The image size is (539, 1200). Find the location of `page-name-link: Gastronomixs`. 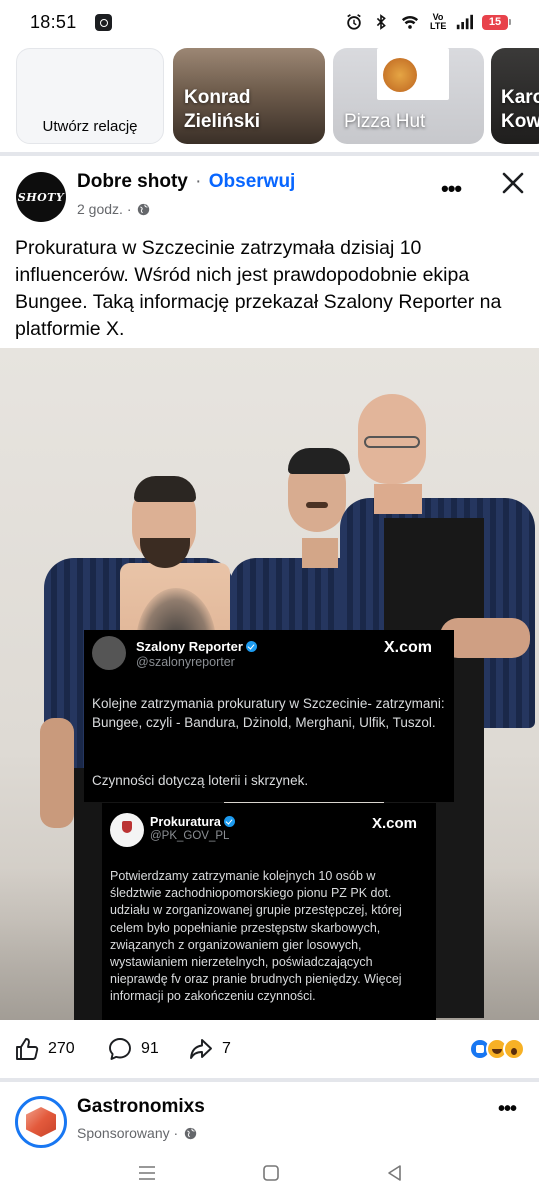

page-name-link: Gastronomixs is located at coordinates (141, 1107).